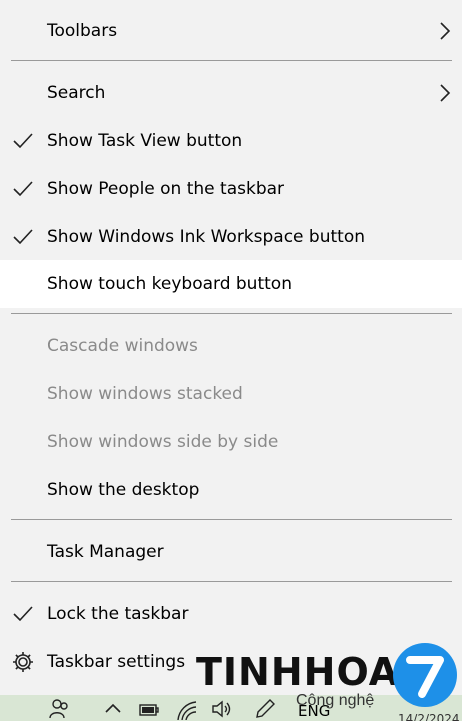 The width and height of the screenshot is (462, 721). What do you see at coordinates (231, 31) in the screenshot?
I see `menu-item-toolbars: Toolbars` at bounding box center [231, 31].